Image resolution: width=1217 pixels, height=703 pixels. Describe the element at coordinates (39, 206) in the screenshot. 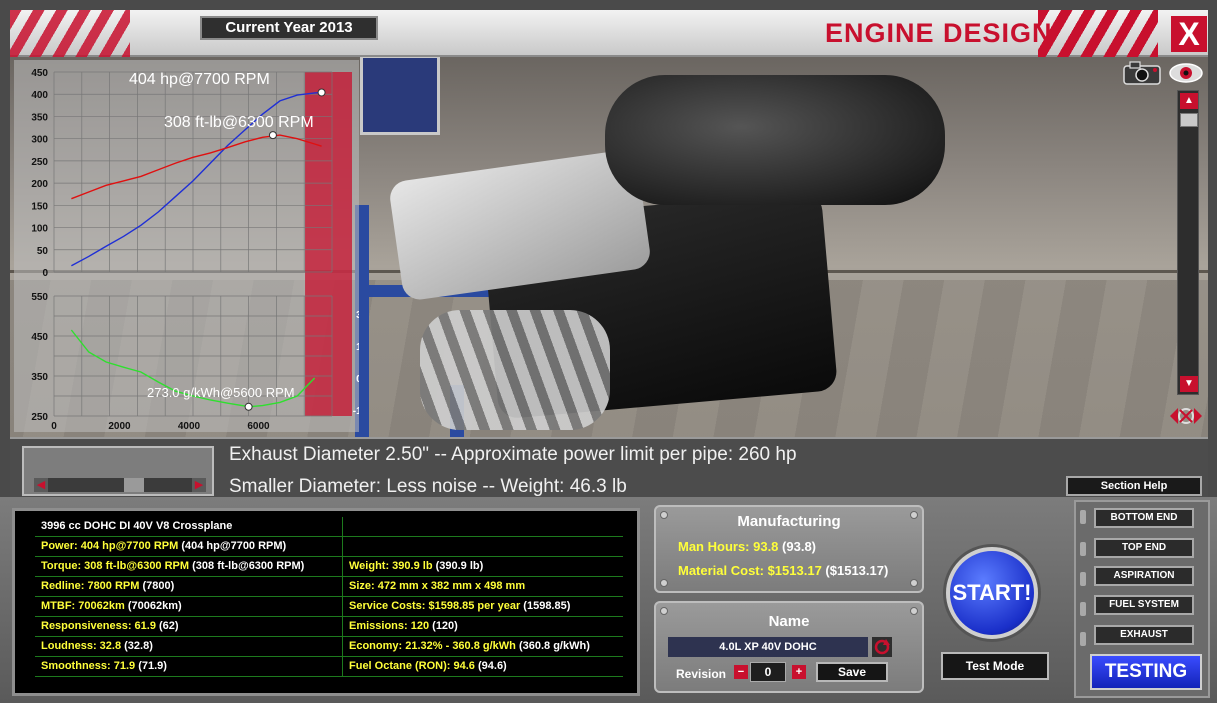

I see `power-axis-tick: 150` at that location.